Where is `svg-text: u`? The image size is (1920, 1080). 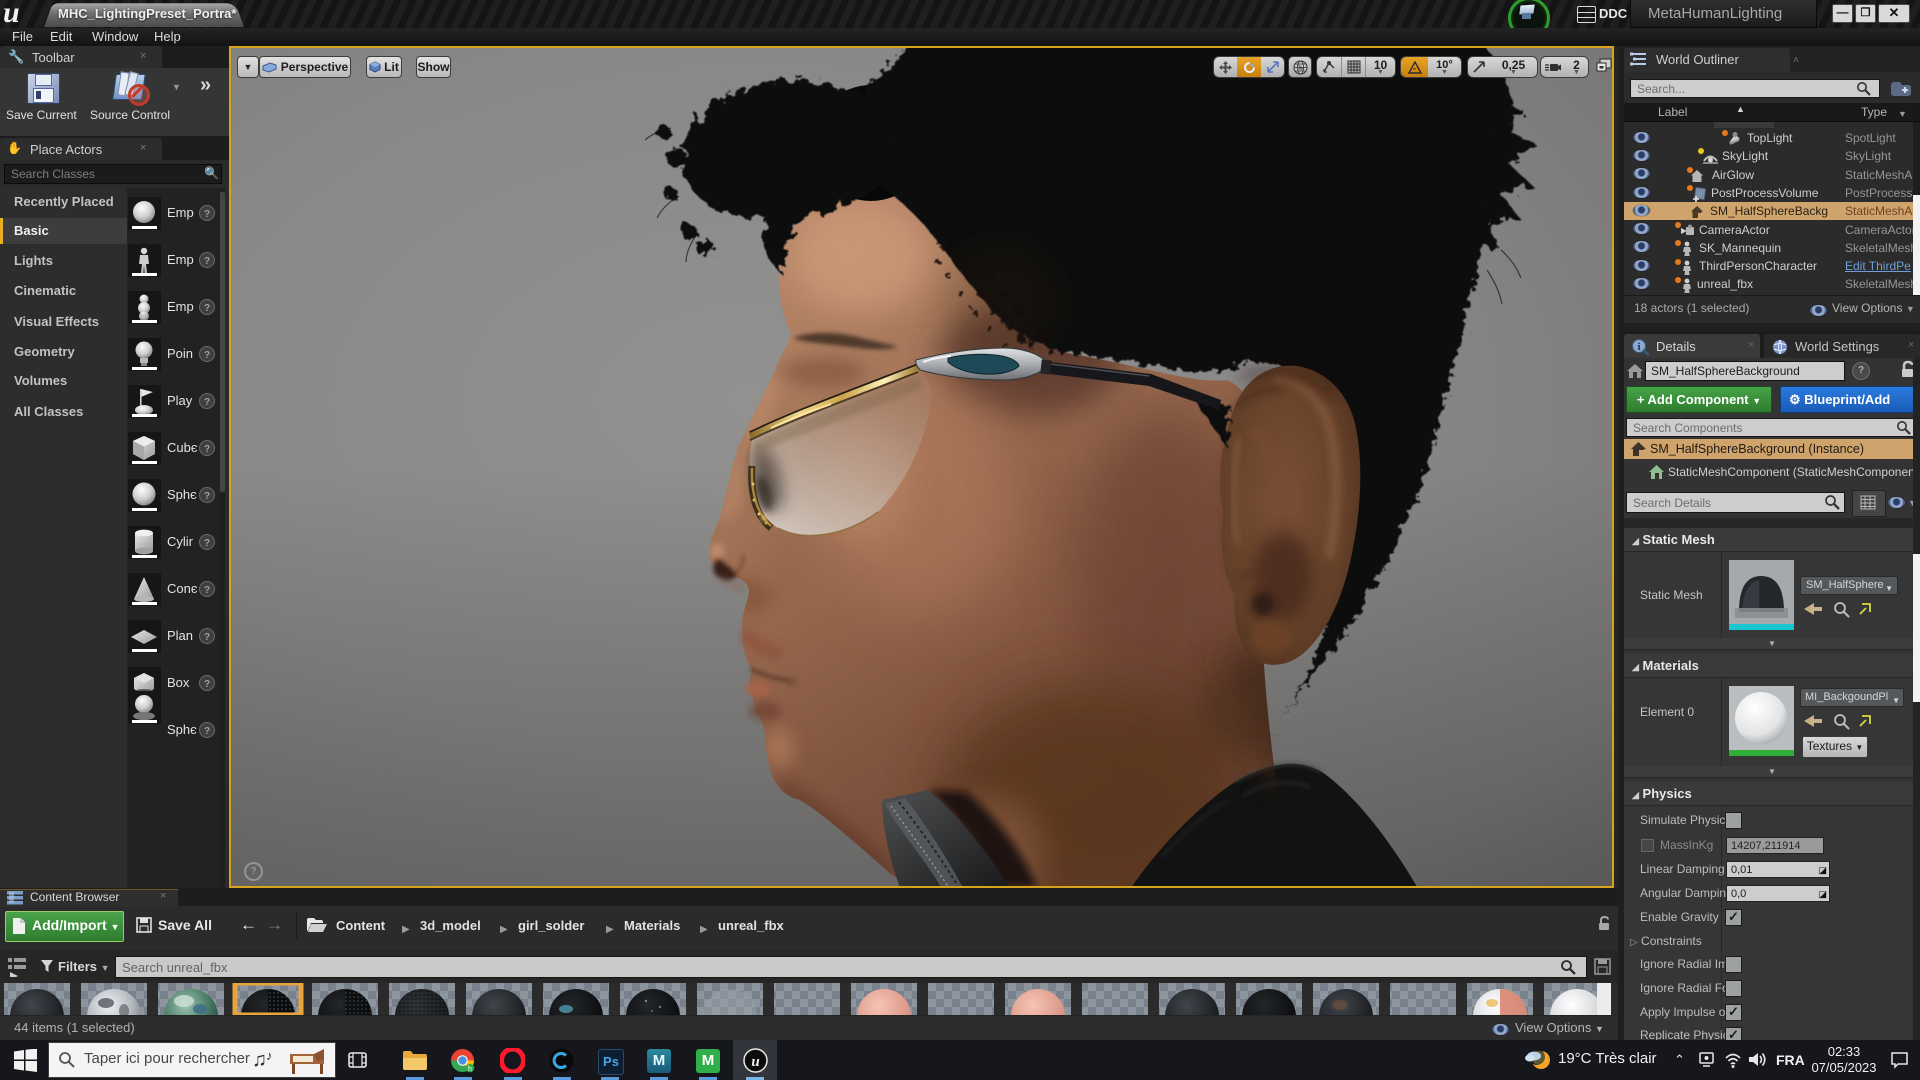
svg-text: u is located at coordinates (755, 1062).